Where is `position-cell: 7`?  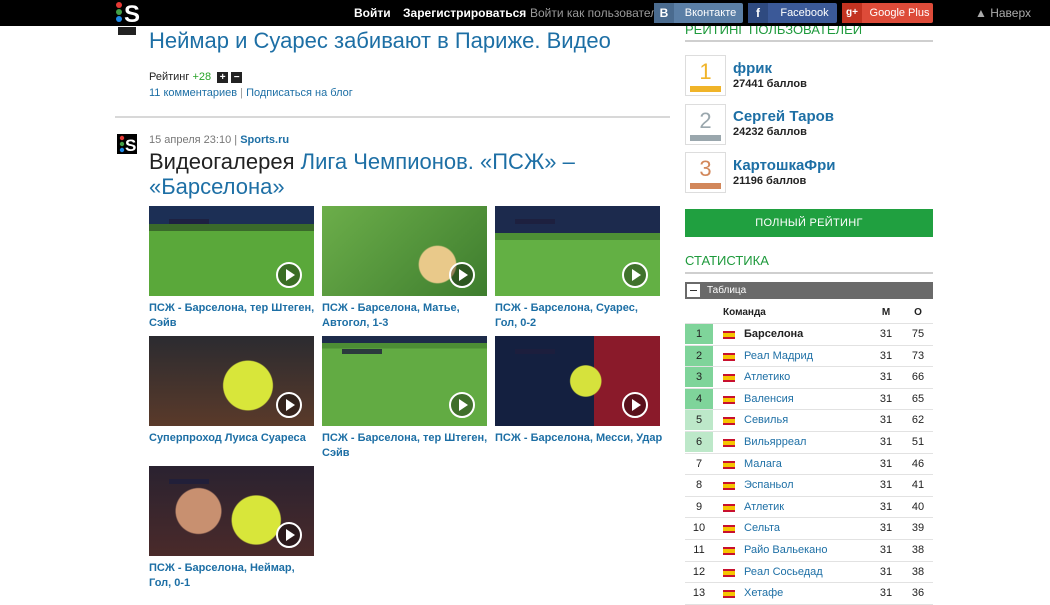
position-cell: 7 is located at coordinates (699, 463).